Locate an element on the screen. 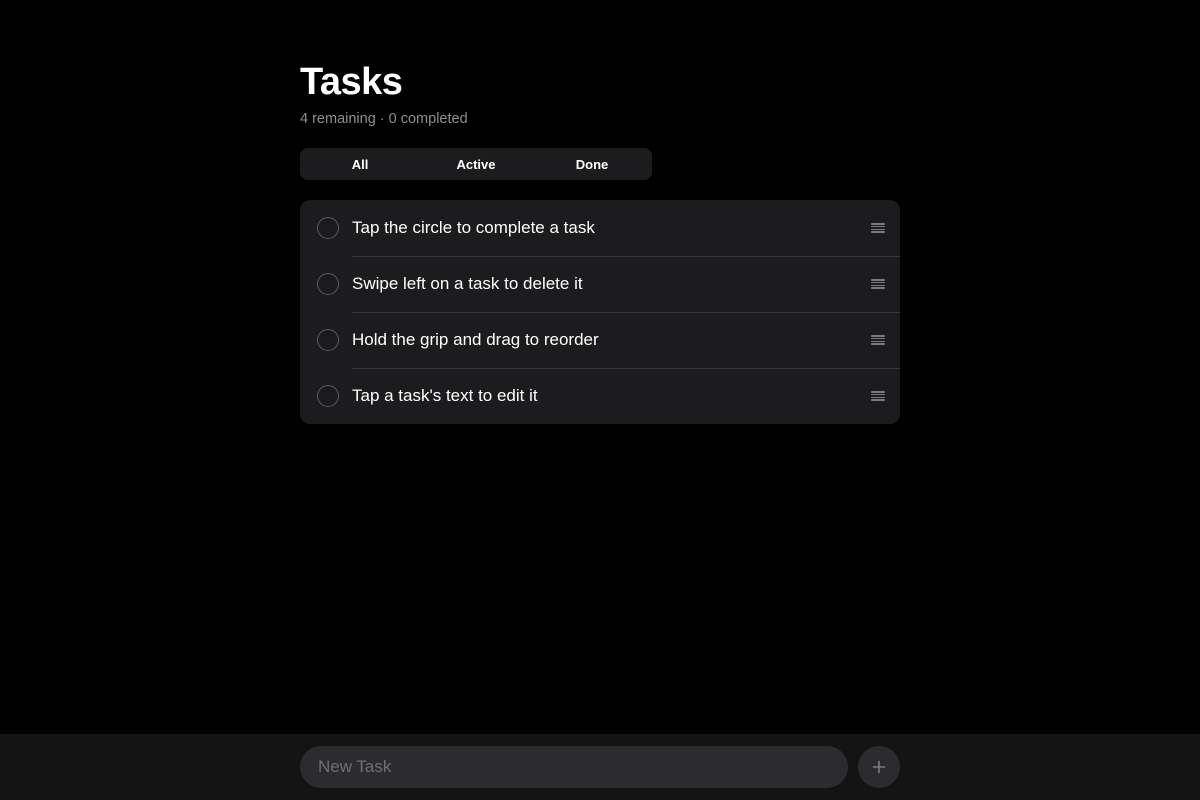 This screenshot has width=1200, height=800. task-text: Tap a task's text to edit it is located at coordinates (611, 396).